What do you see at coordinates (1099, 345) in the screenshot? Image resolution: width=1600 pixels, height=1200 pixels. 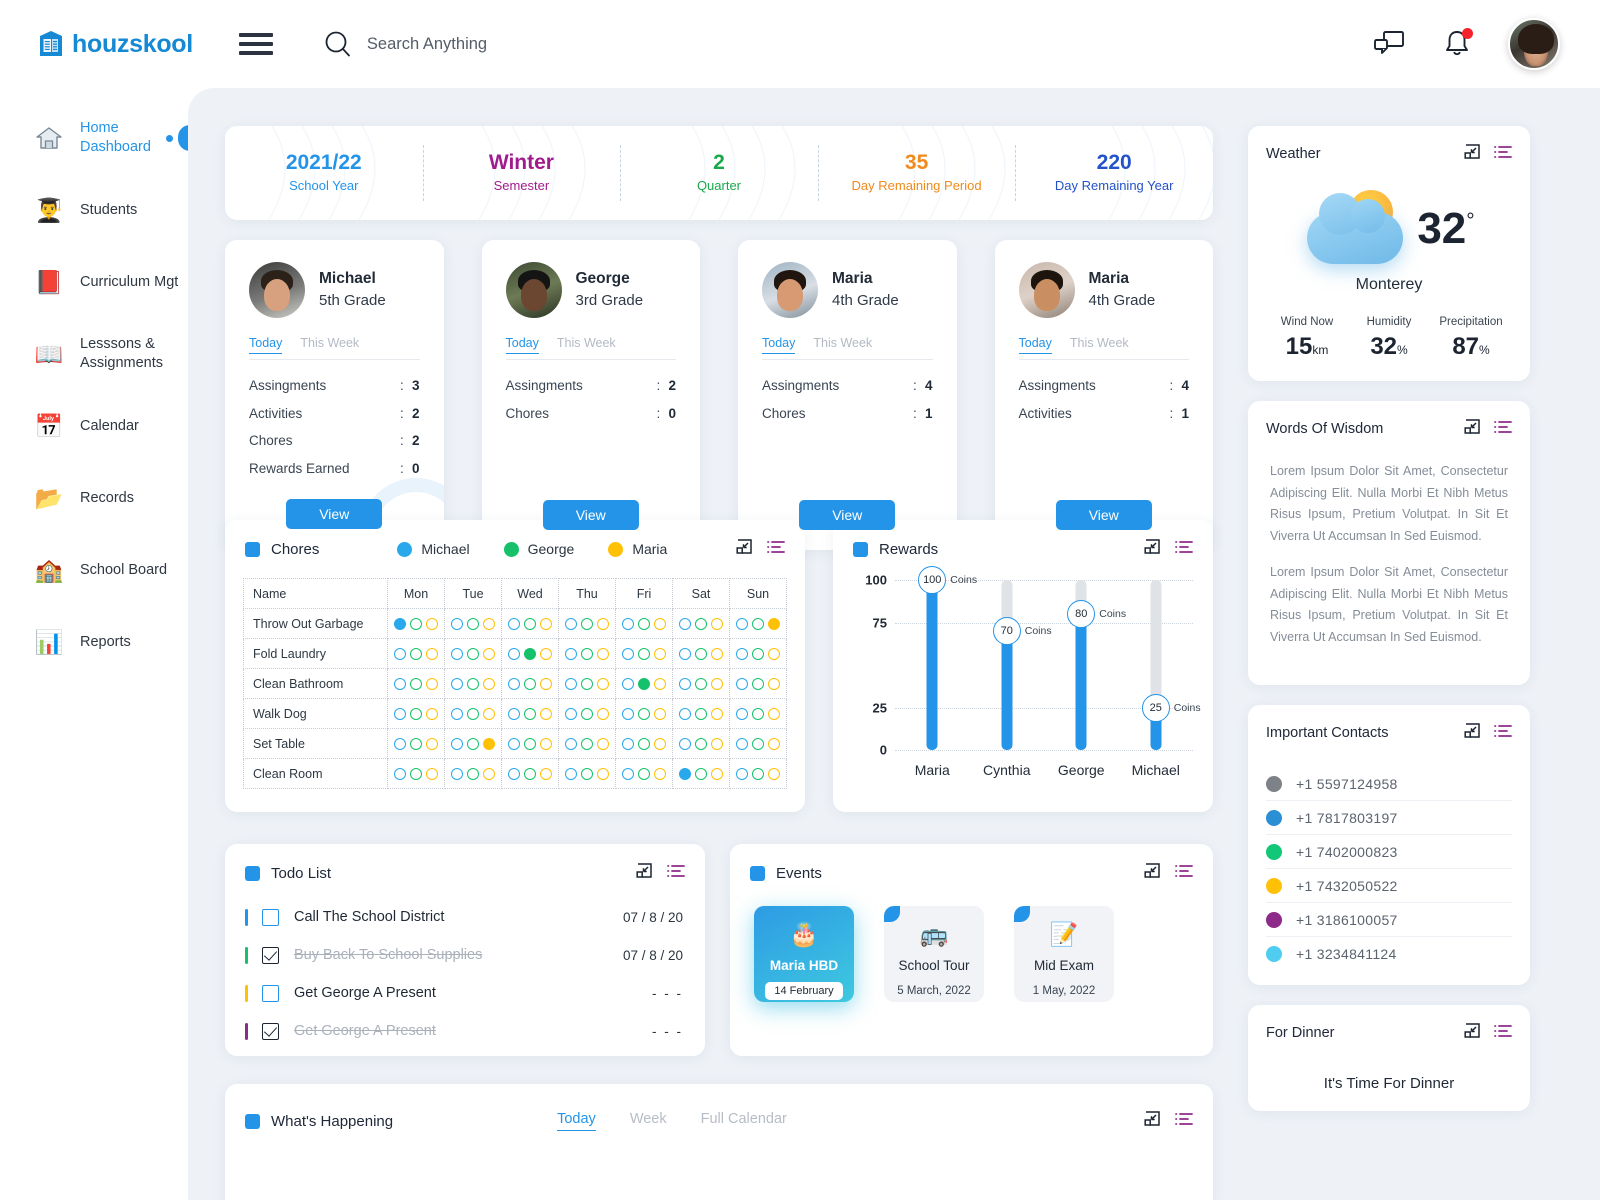 I see `tab-this-week: This Week` at bounding box center [1099, 345].